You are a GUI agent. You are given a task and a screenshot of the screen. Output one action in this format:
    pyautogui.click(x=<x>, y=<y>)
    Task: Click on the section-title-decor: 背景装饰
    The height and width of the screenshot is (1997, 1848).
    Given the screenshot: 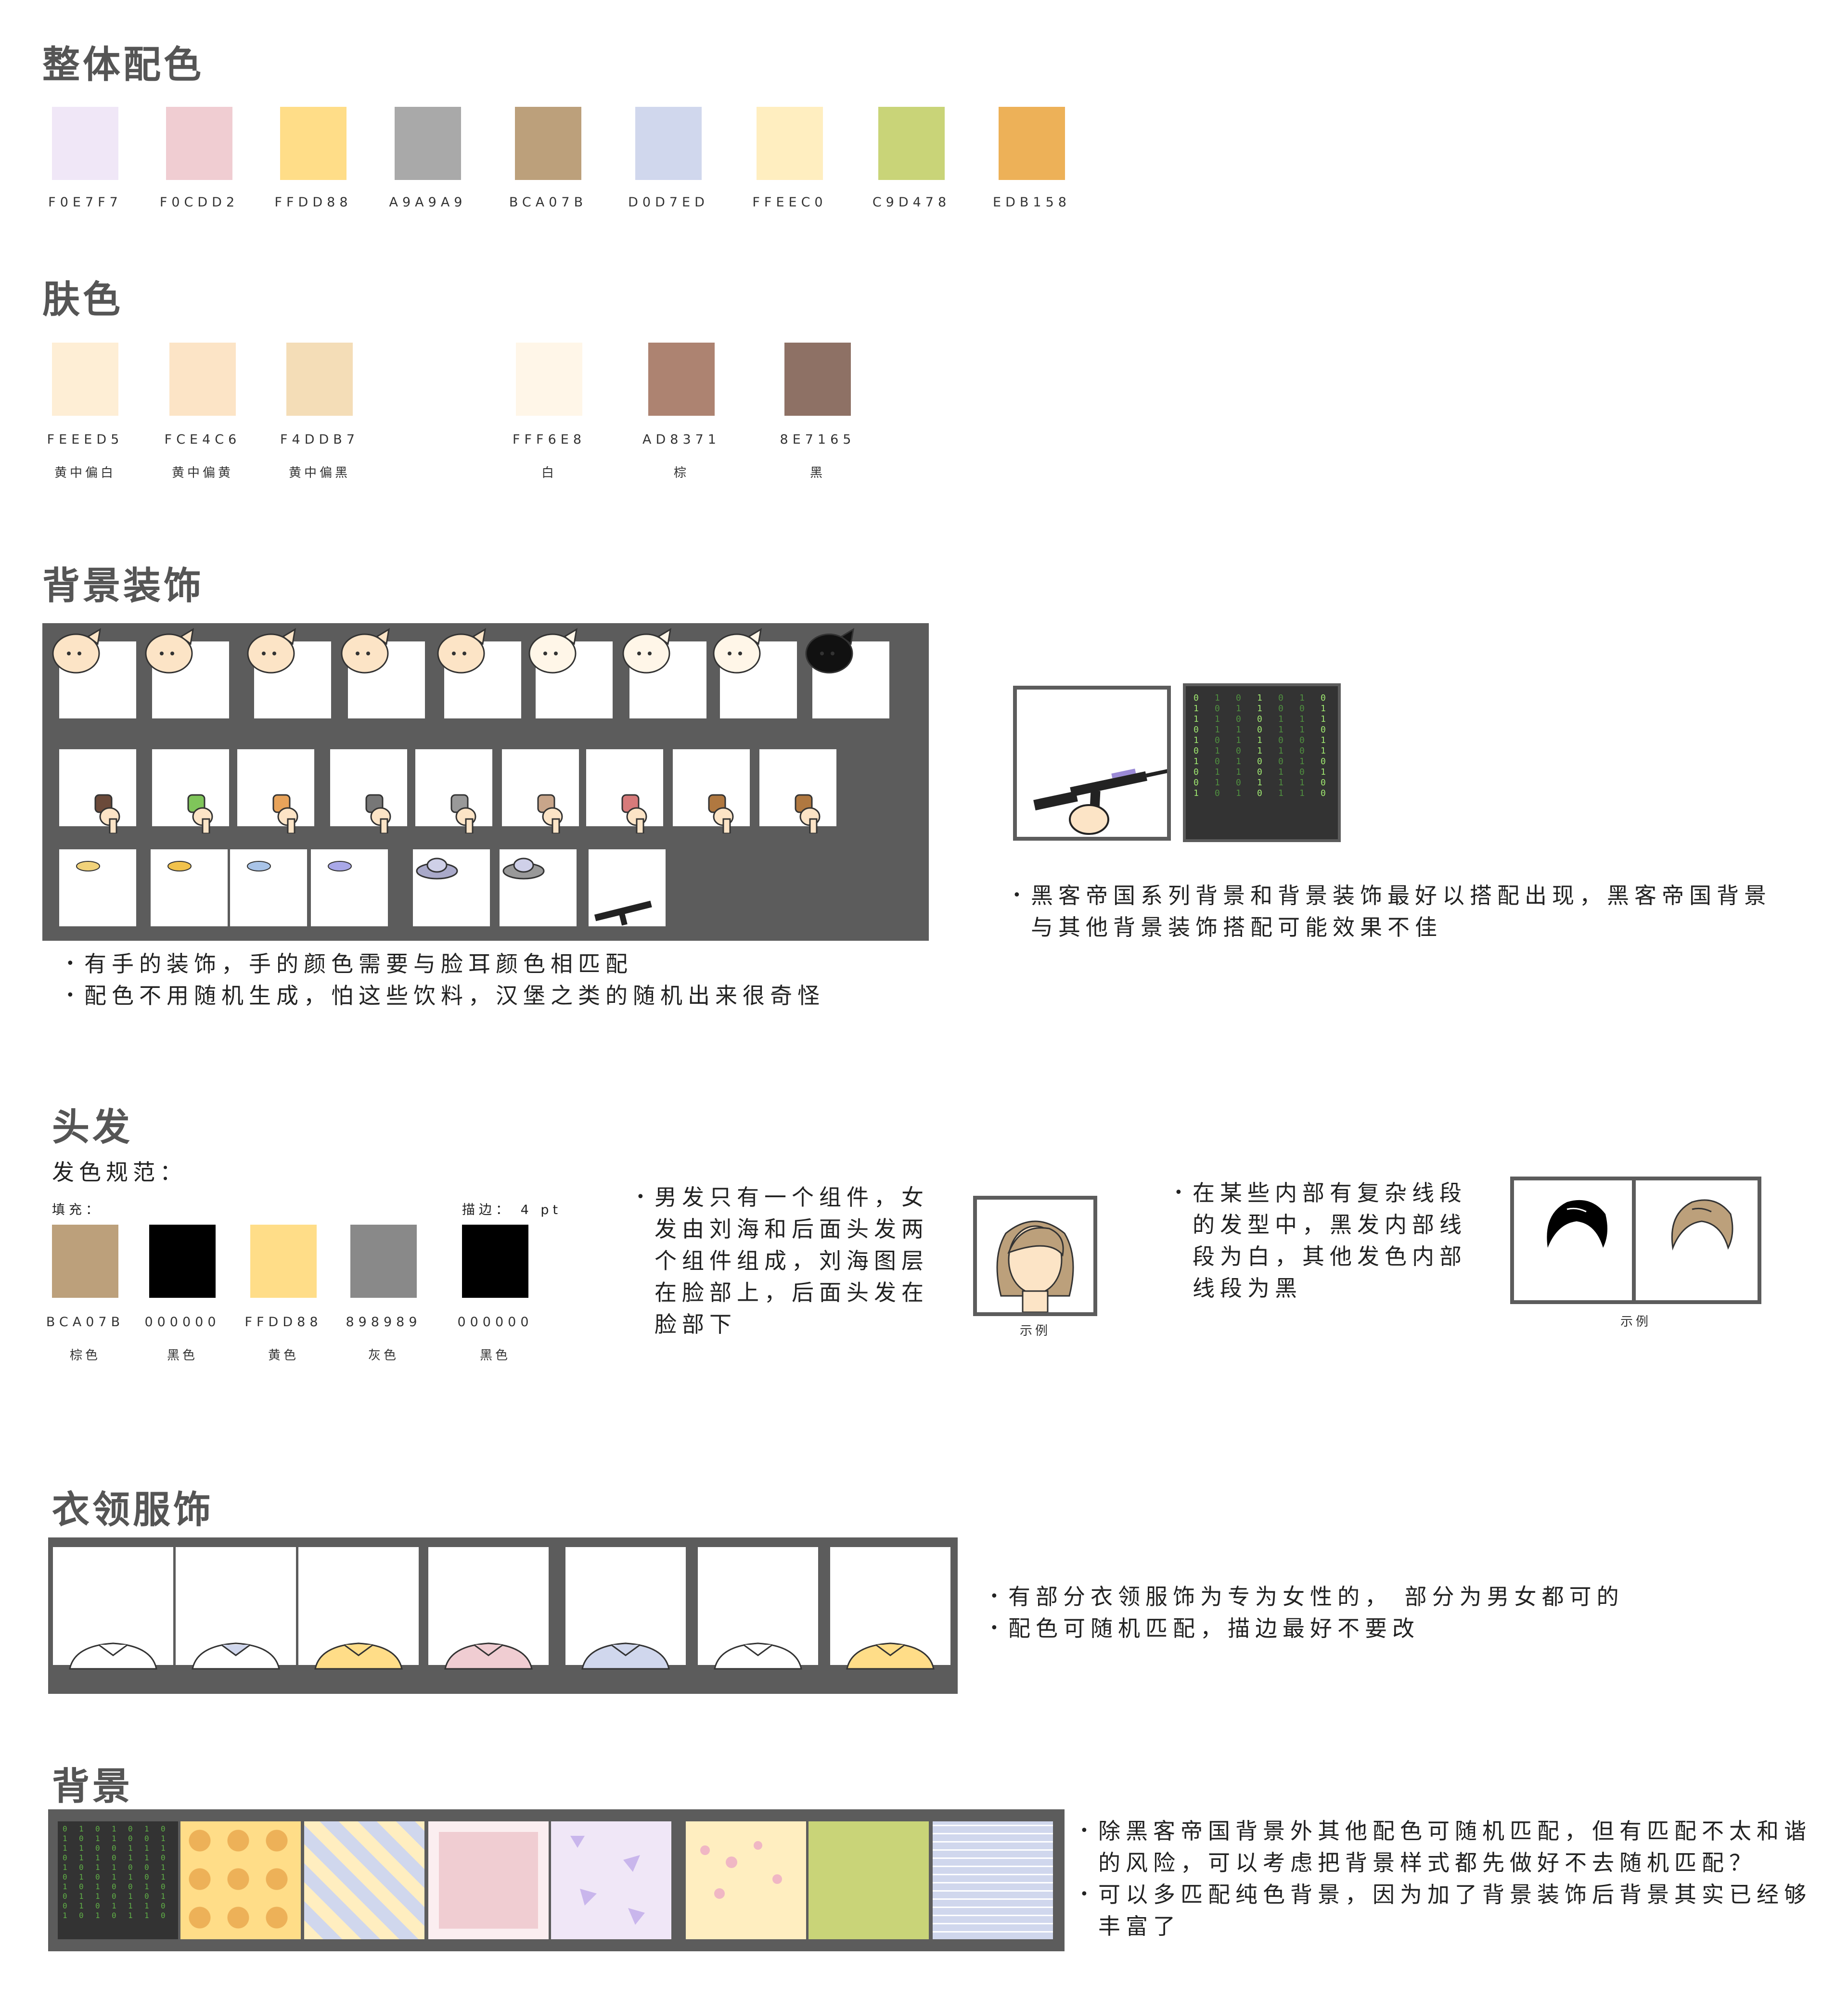 What is the action you would take?
    pyautogui.click(x=123, y=586)
    